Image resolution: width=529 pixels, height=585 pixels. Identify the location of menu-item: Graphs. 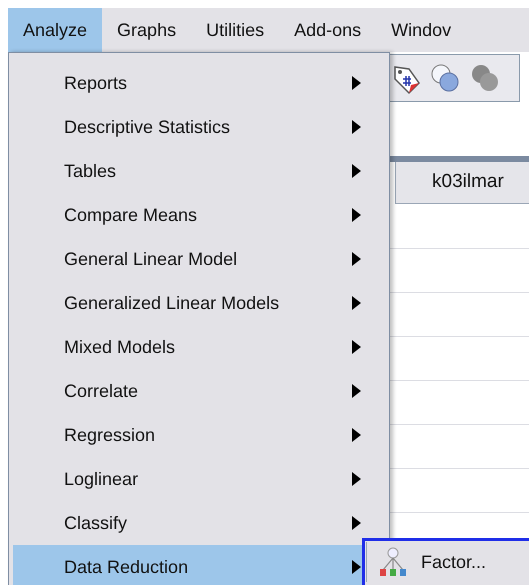
(147, 30).